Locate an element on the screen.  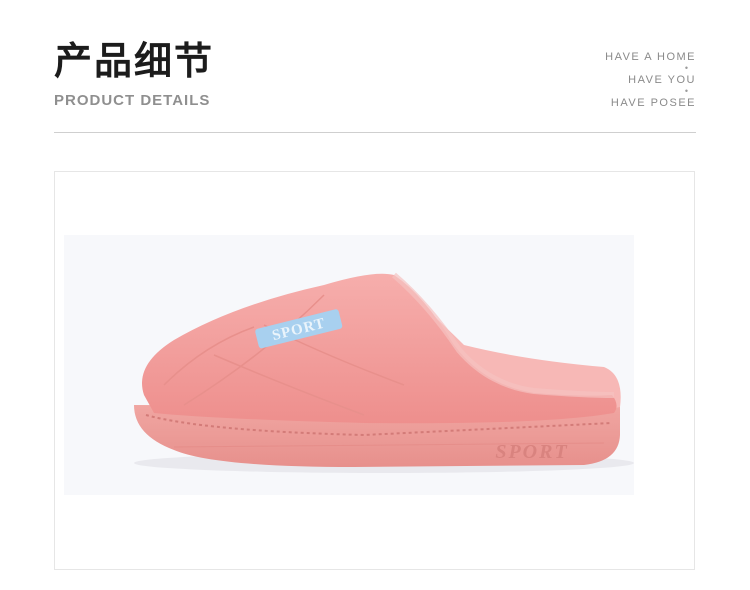
header-divider is located at coordinates (375, 132).